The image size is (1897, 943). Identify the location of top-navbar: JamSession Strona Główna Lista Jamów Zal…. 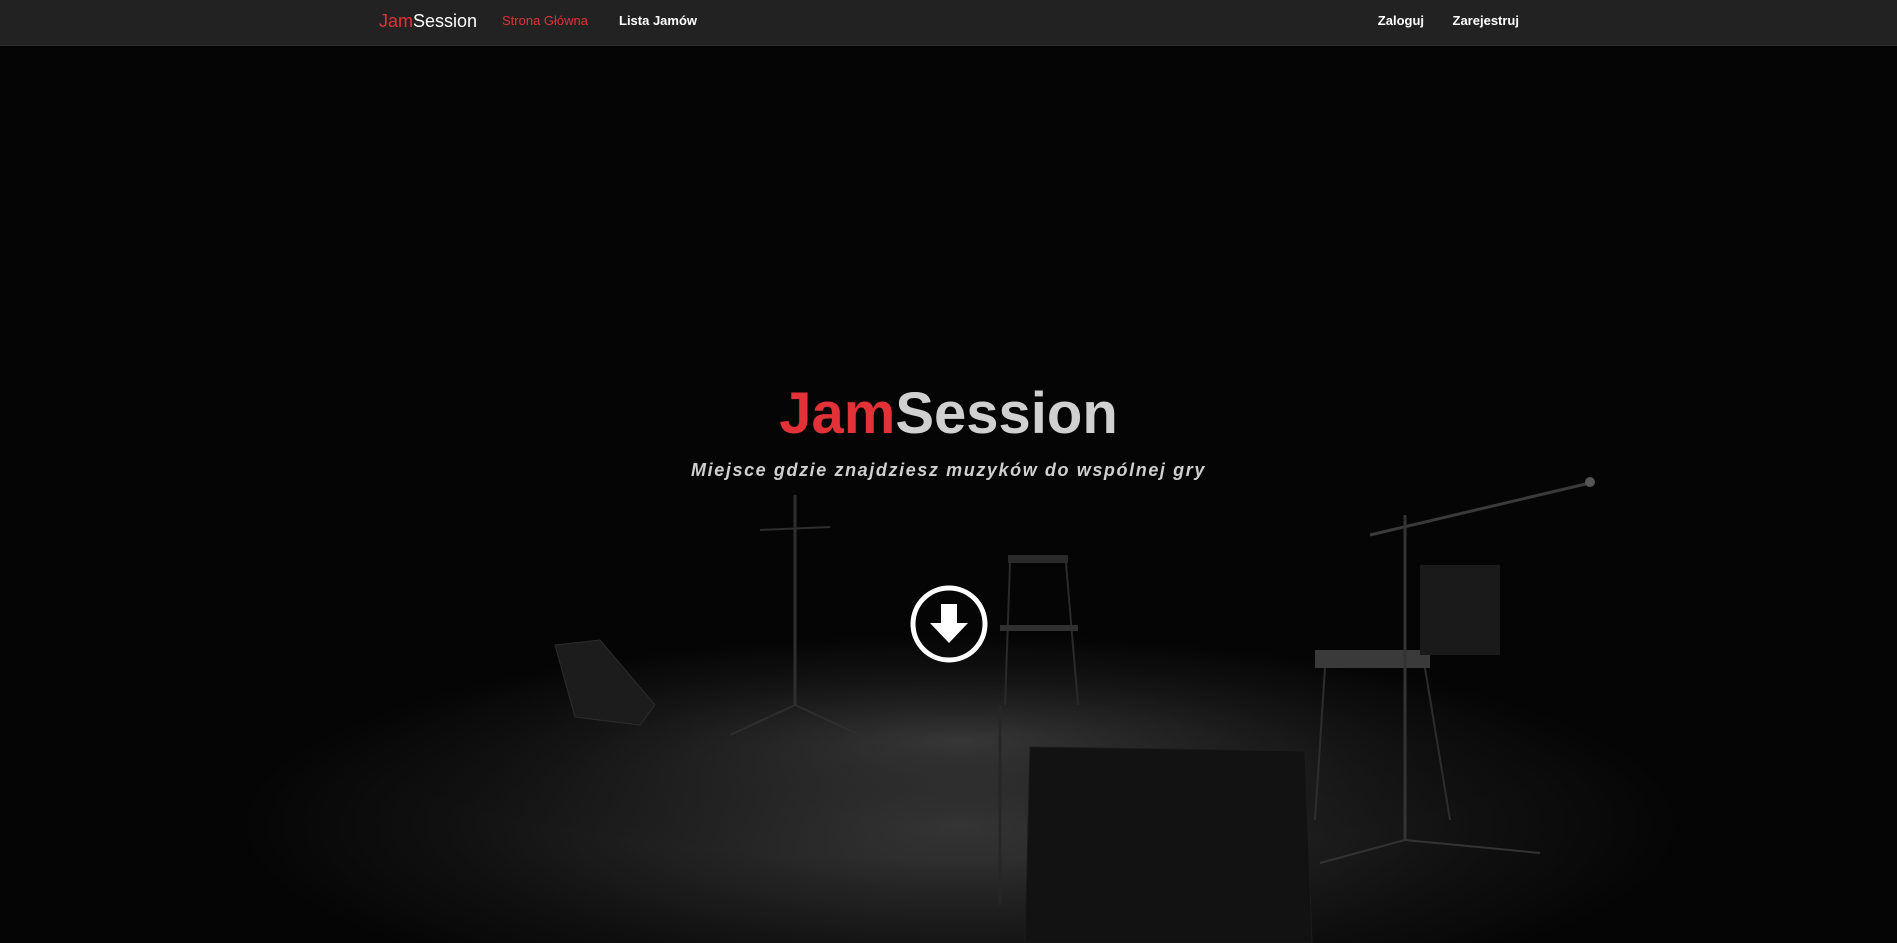
(948, 23).